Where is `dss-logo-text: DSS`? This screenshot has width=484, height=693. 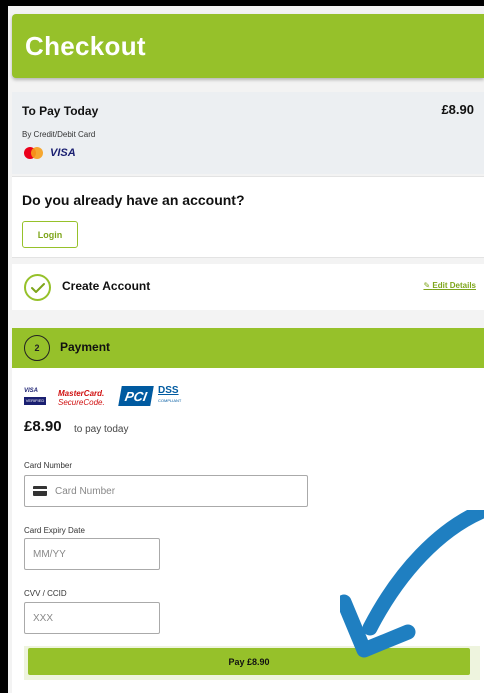
dss-logo-text: DSS is located at coordinates (168, 390).